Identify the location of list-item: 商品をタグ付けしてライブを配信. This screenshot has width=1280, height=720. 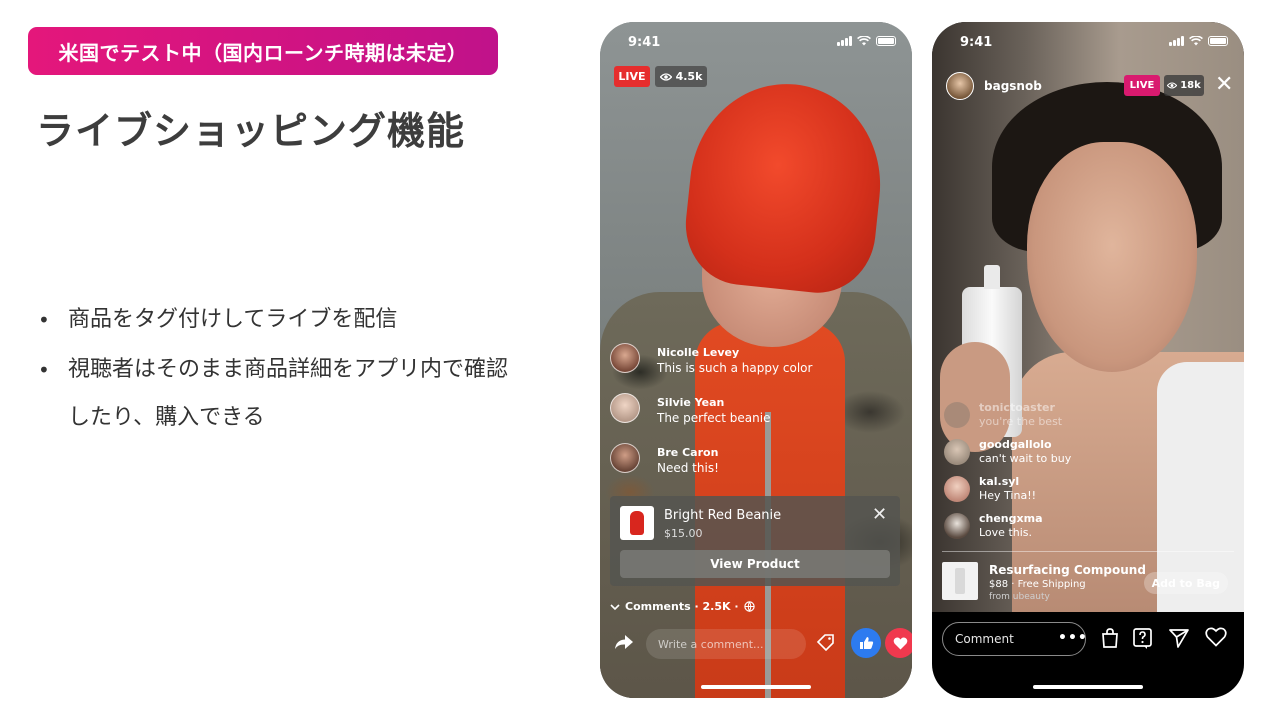
(306, 320).